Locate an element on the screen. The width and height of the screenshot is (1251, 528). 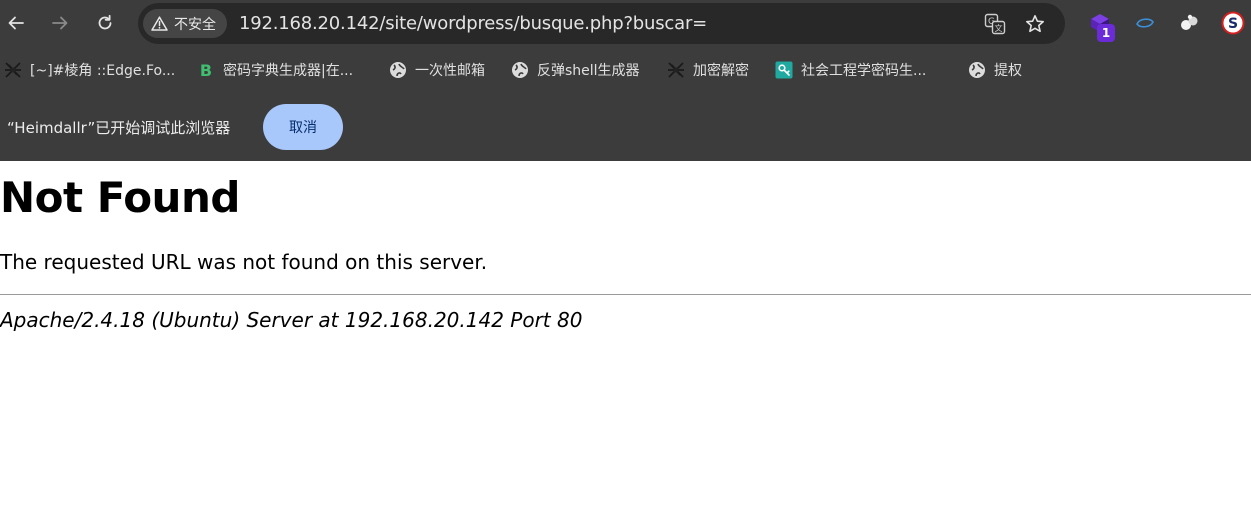
extension-eye-icon is located at coordinates (1145, 23).